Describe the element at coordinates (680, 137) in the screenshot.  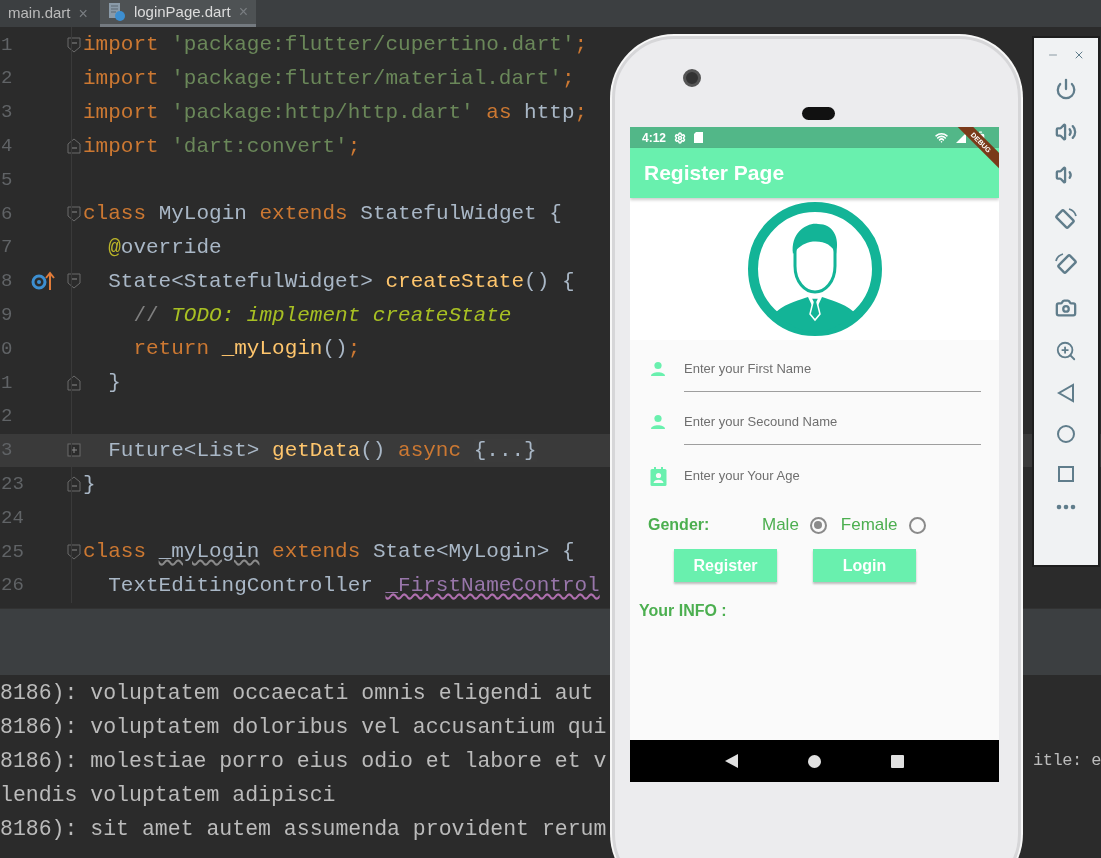
I see `settings-icon` at that location.